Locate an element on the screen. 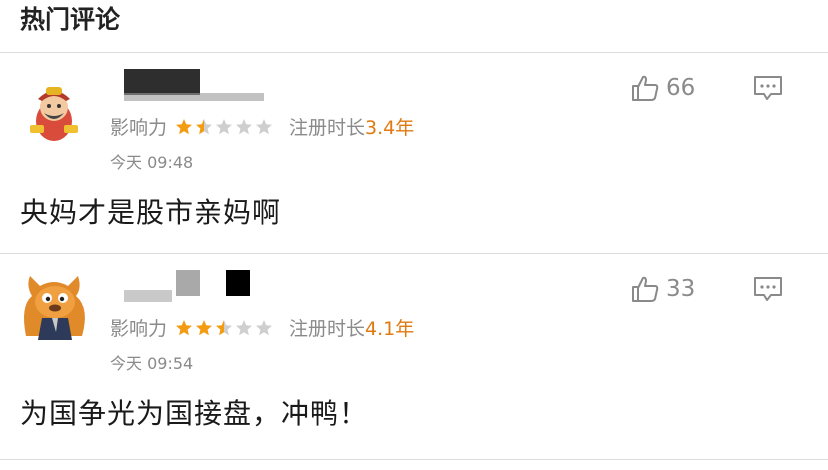  reg-value: 4.1年 is located at coordinates (390, 329).